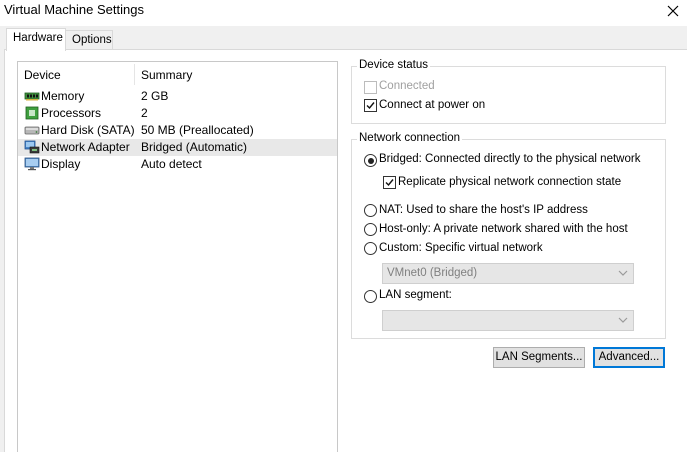  Describe the element at coordinates (343, 13) in the screenshot. I see `title-bar: Virtual Machine Settings` at that location.